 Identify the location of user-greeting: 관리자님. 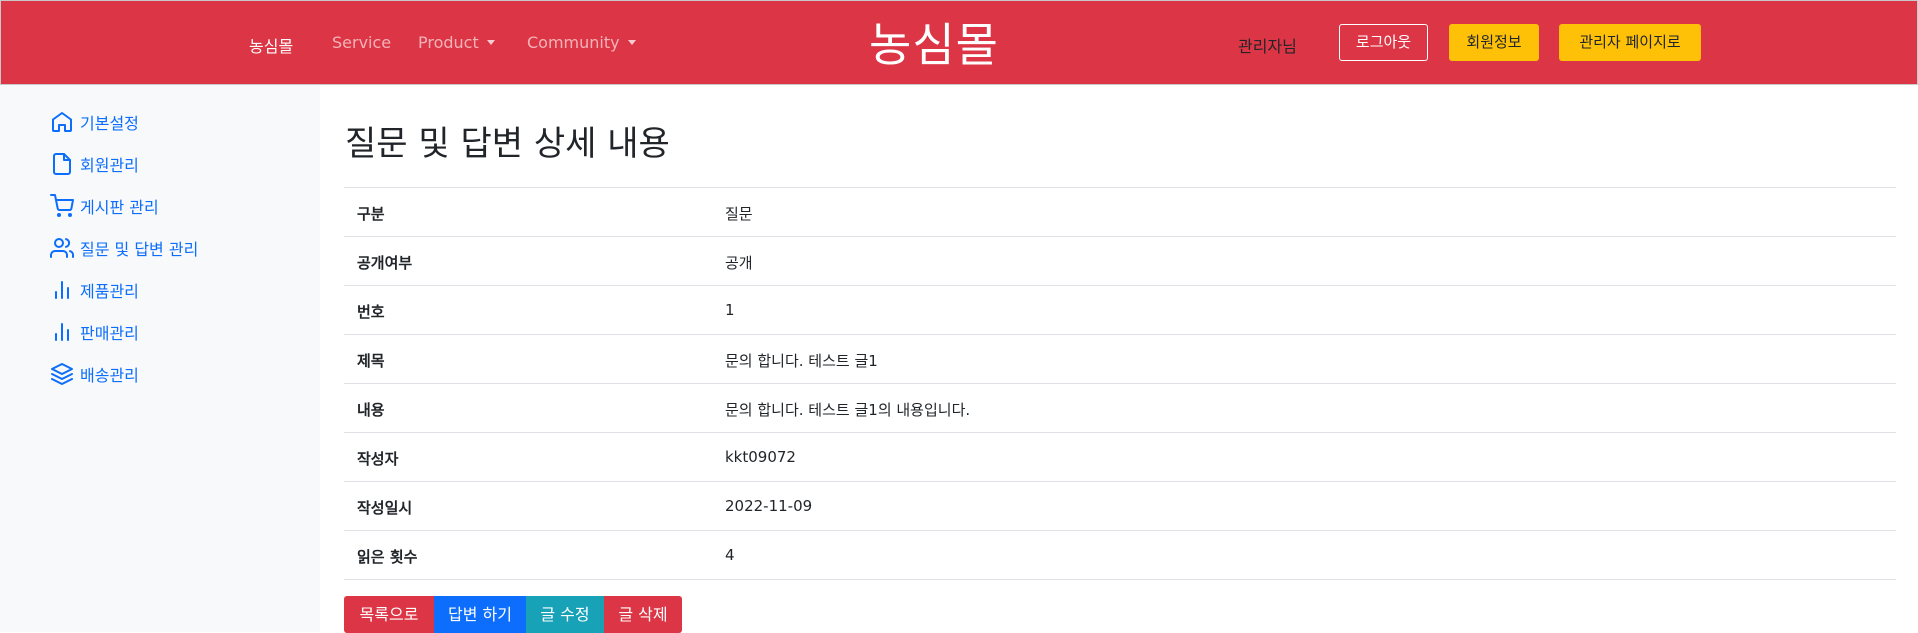
(1267, 46).